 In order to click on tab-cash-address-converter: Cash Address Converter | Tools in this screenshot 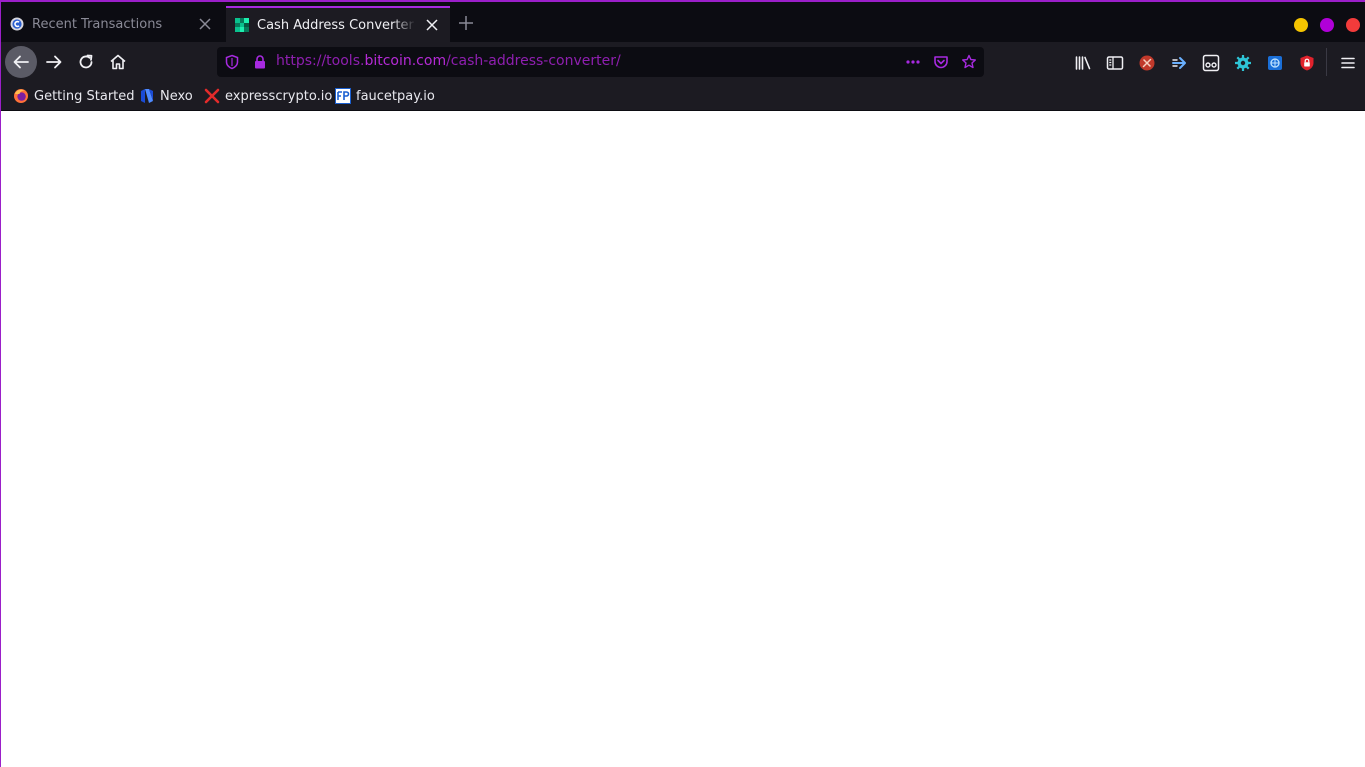, I will do `click(338, 24)`.